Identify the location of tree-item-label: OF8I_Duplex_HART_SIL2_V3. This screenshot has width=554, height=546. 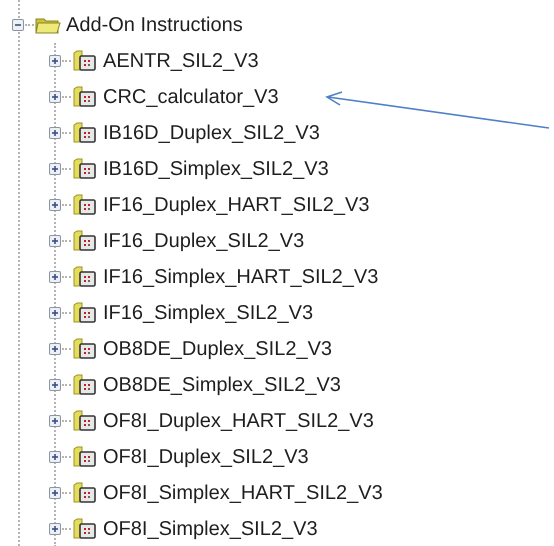
(238, 421).